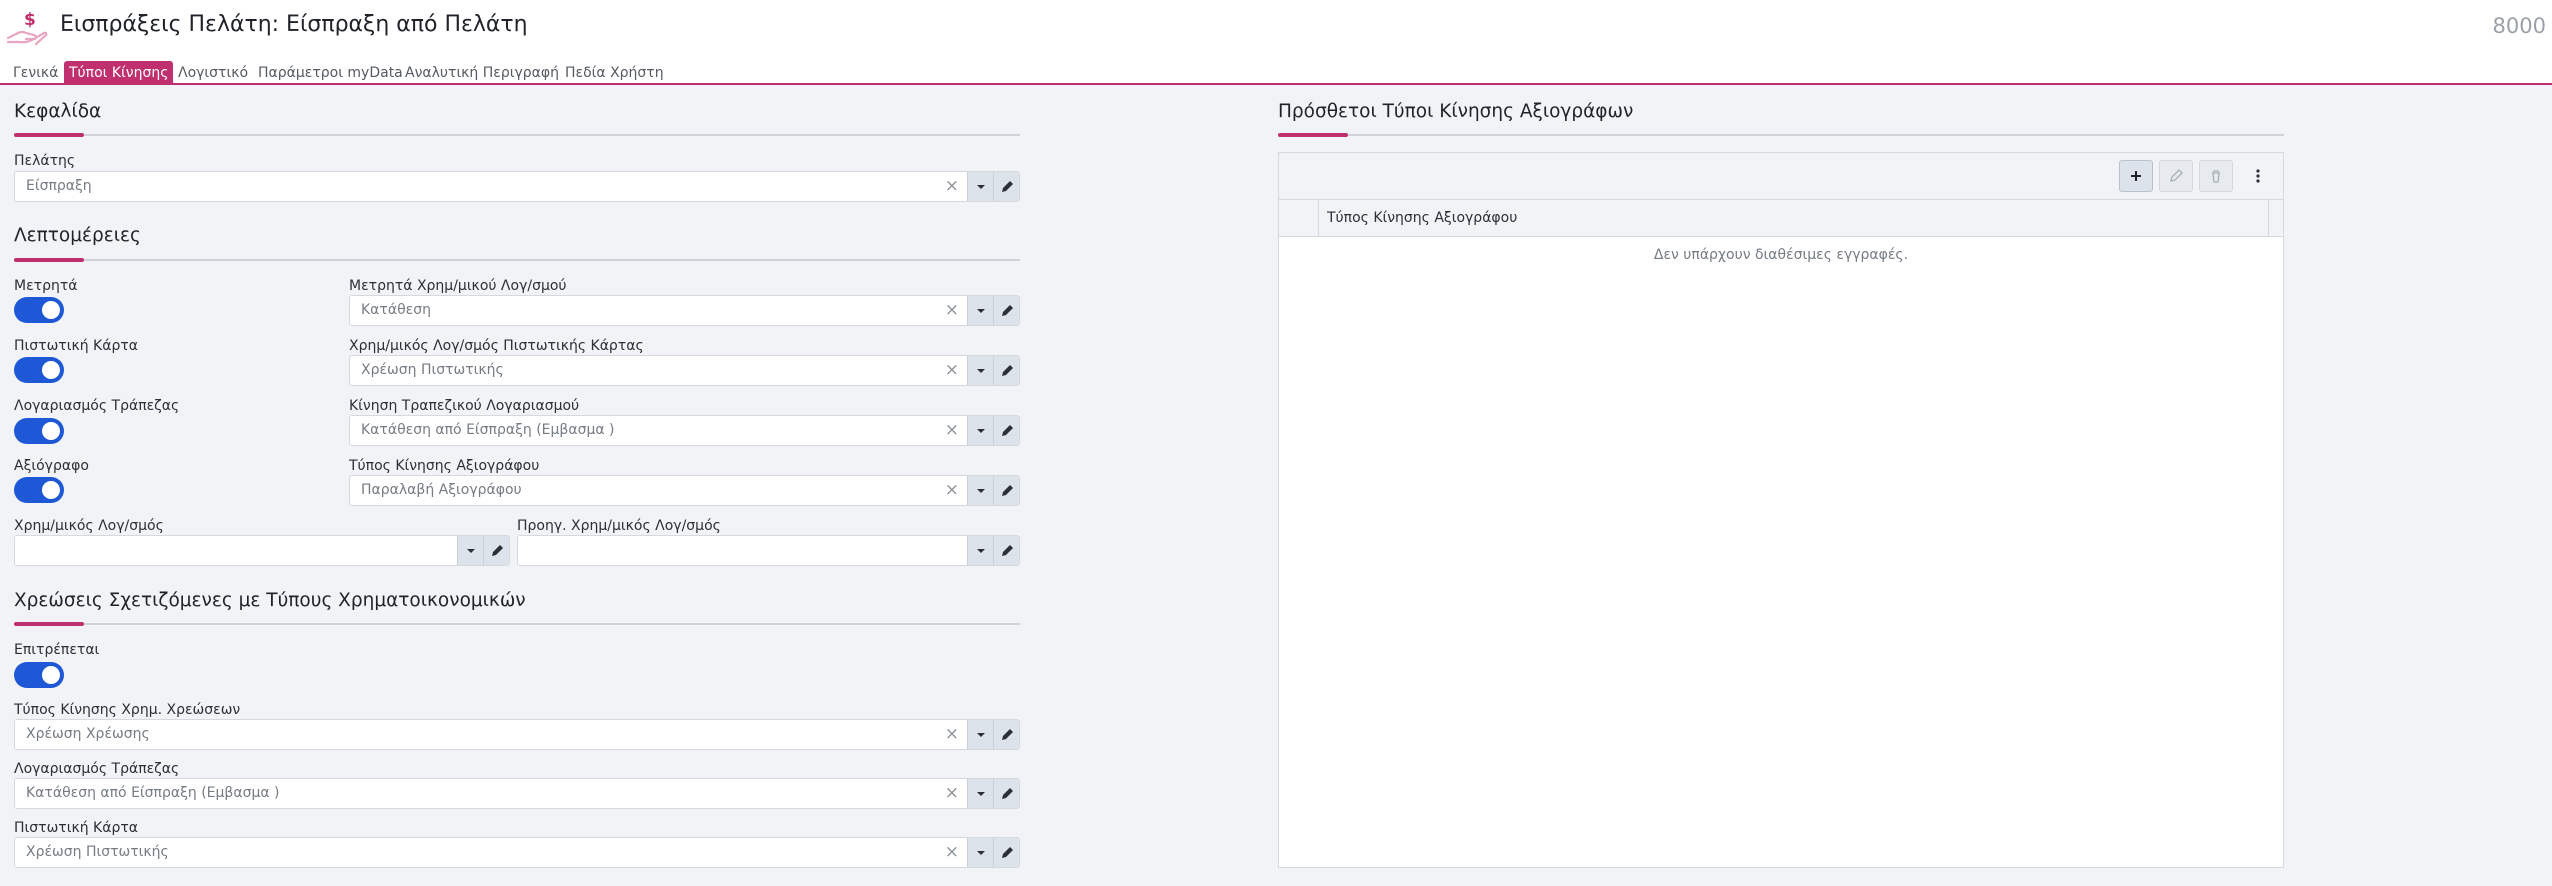 The height and width of the screenshot is (886, 2552). I want to click on charges-credit-card-label: Πιστωτική Κάρτα, so click(76, 828).